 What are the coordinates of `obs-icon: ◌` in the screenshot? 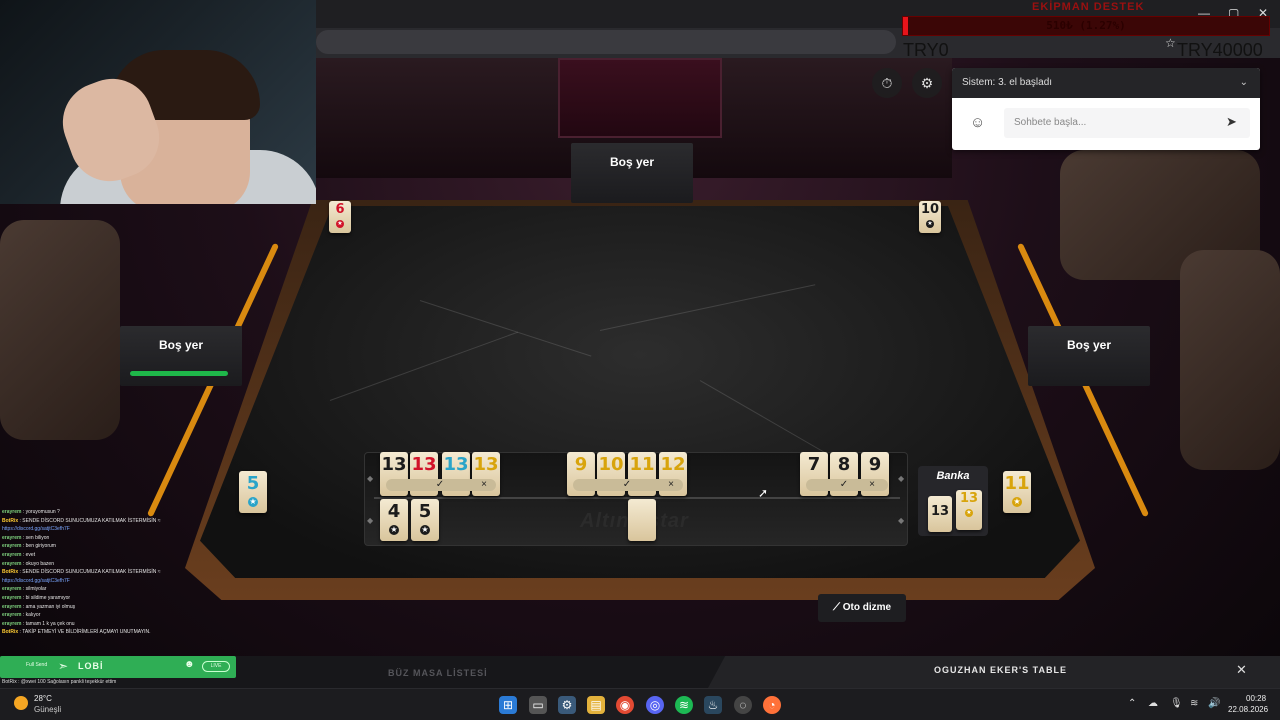 It's located at (743, 705).